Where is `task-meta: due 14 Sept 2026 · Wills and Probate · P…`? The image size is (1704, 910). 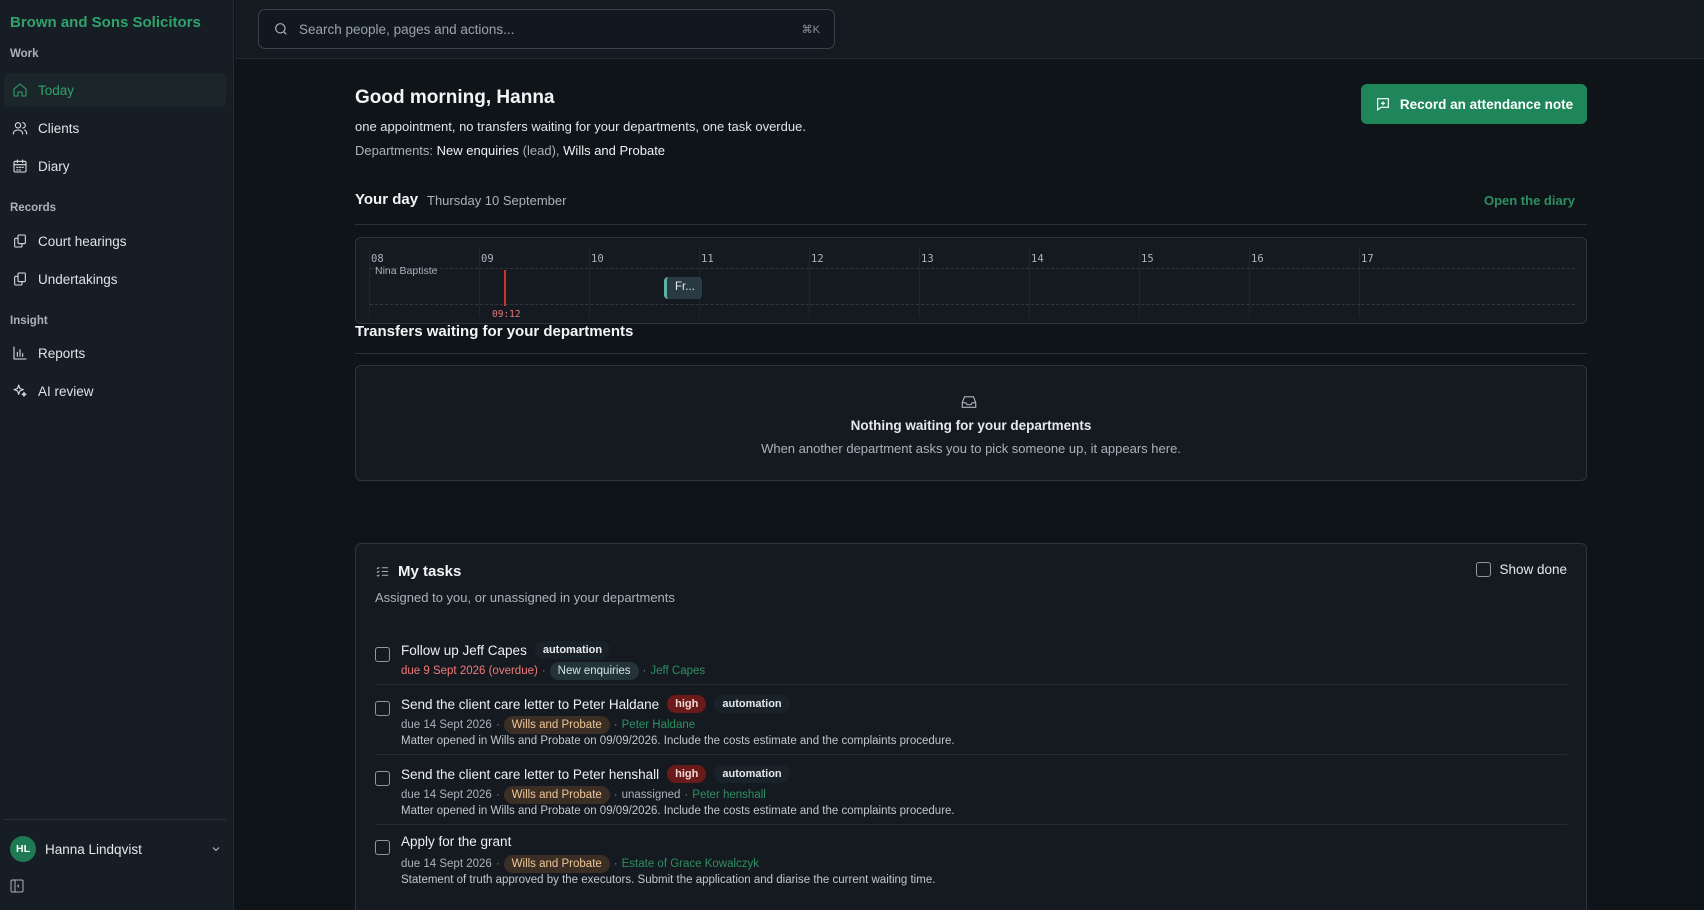 task-meta: due 14 Sept 2026 · Wills and Probate · P… is located at coordinates (548, 725).